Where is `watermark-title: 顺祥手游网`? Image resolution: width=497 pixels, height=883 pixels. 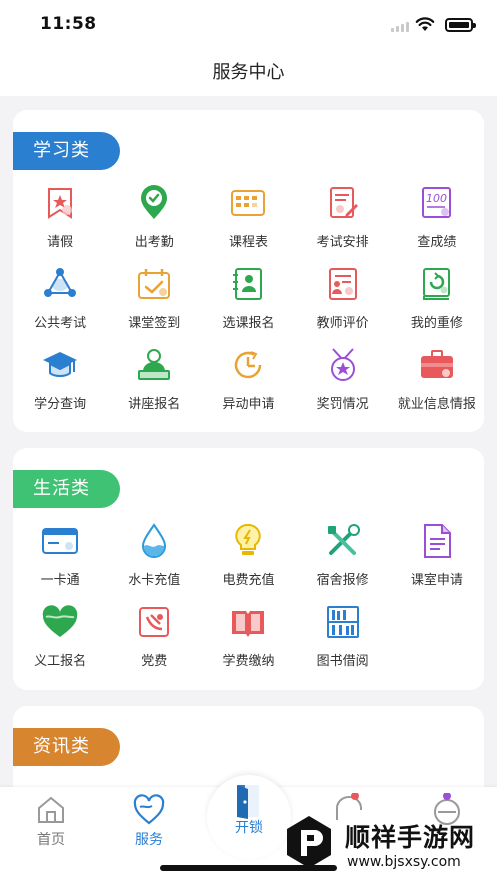
watermark-title: 顺祥手游网 is located at coordinates (410, 837).